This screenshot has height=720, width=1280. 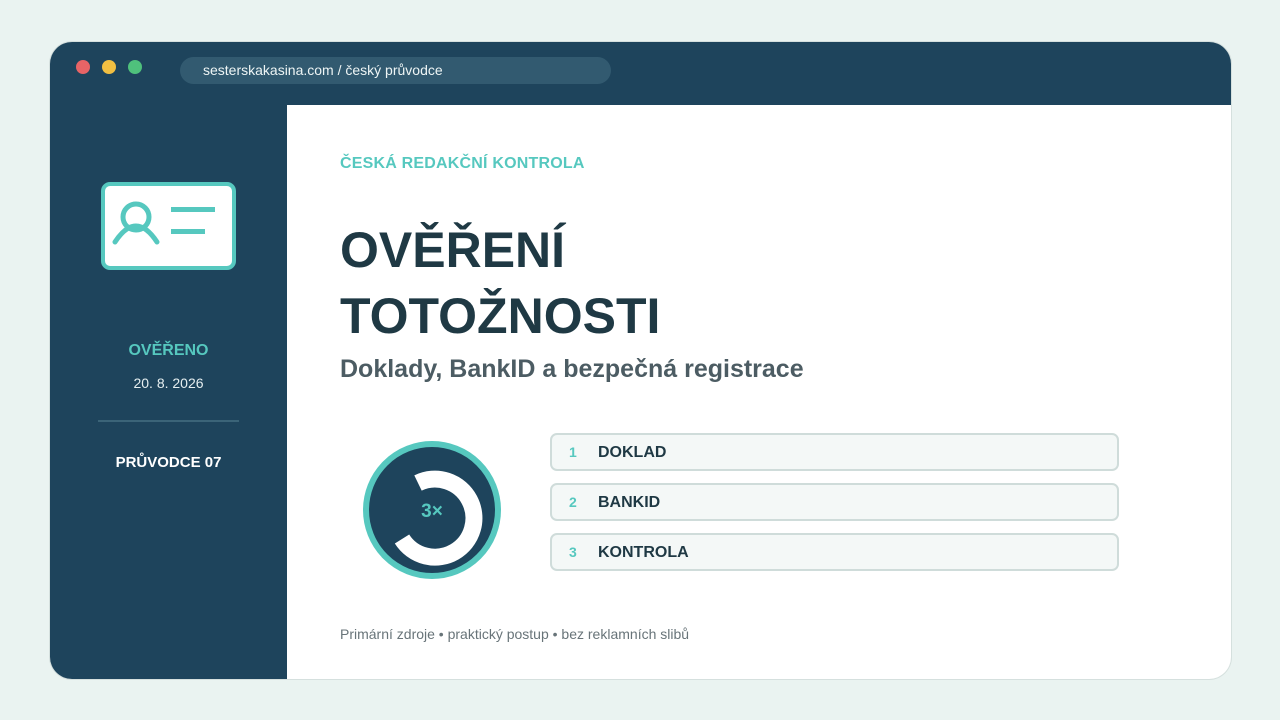 What do you see at coordinates (690, 283) in the screenshot?
I see `page-title: OVĚŘENÍ TOTOŽNOSTI` at bounding box center [690, 283].